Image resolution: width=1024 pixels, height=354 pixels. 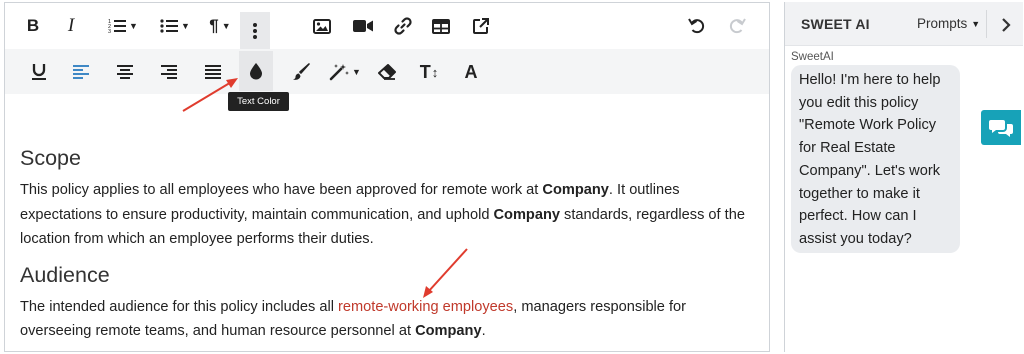 I want to click on font-family-button: A, so click(x=471, y=72).